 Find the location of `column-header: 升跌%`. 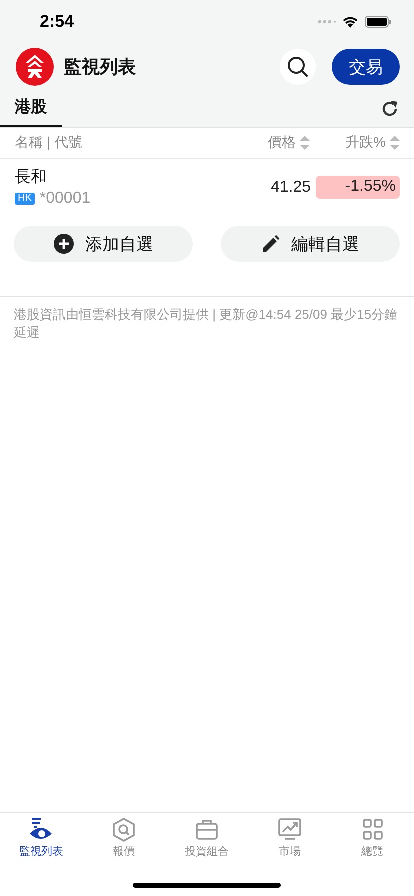

column-header: 升跌% is located at coordinates (366, 143).